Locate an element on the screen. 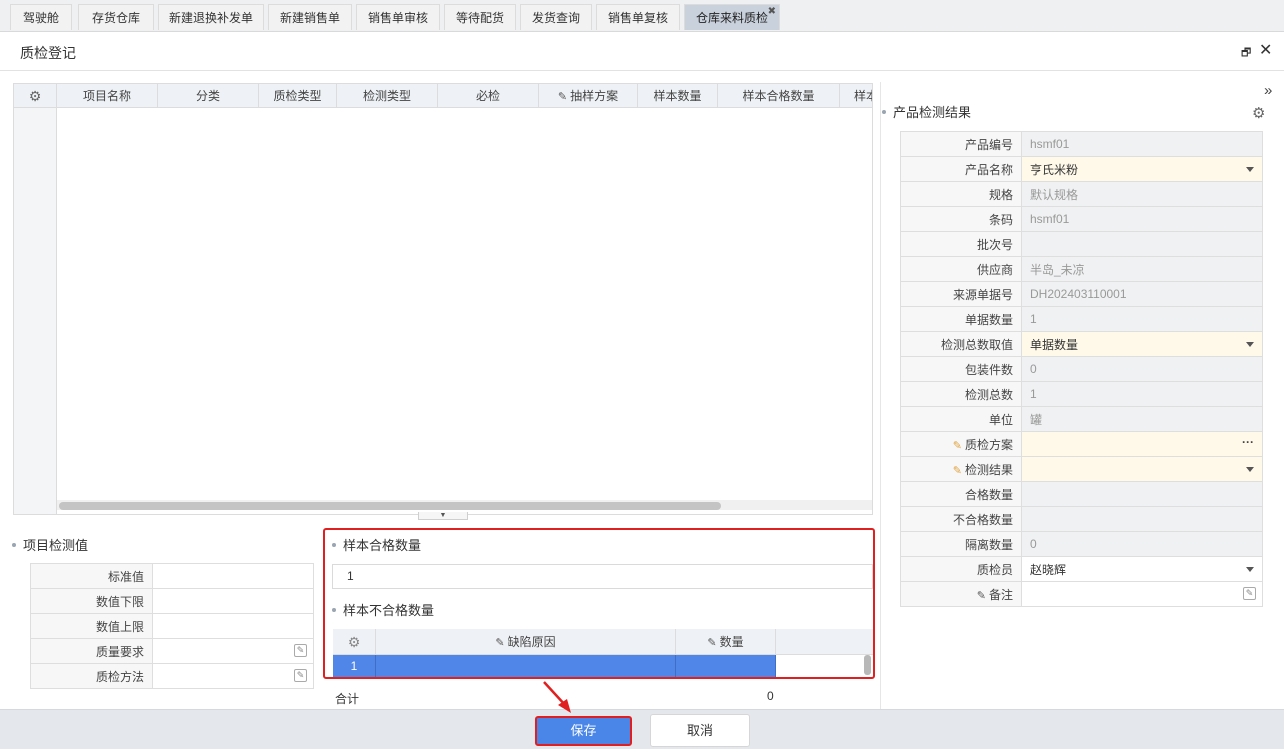 The width and height of the screenshot is (1284, 749). restore-icon: 🗗 is located at coordinates (1246, 53).